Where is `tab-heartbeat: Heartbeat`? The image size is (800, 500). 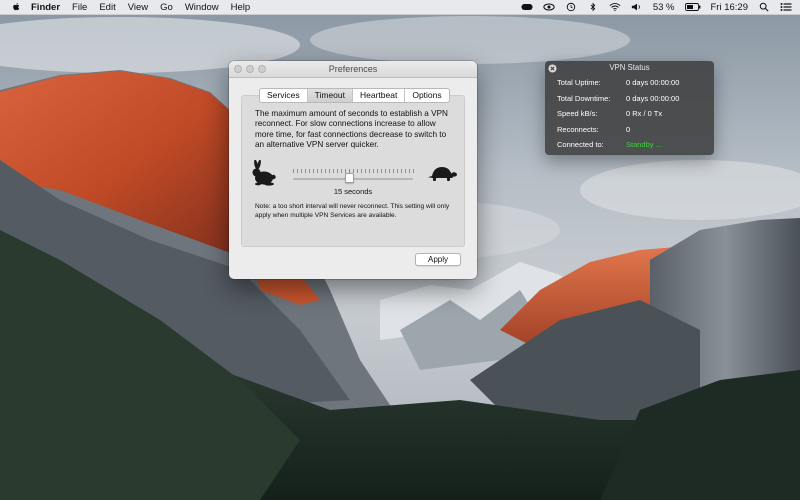 tab-heartbeat: Heartbeat is located at coordinates (379, 95).